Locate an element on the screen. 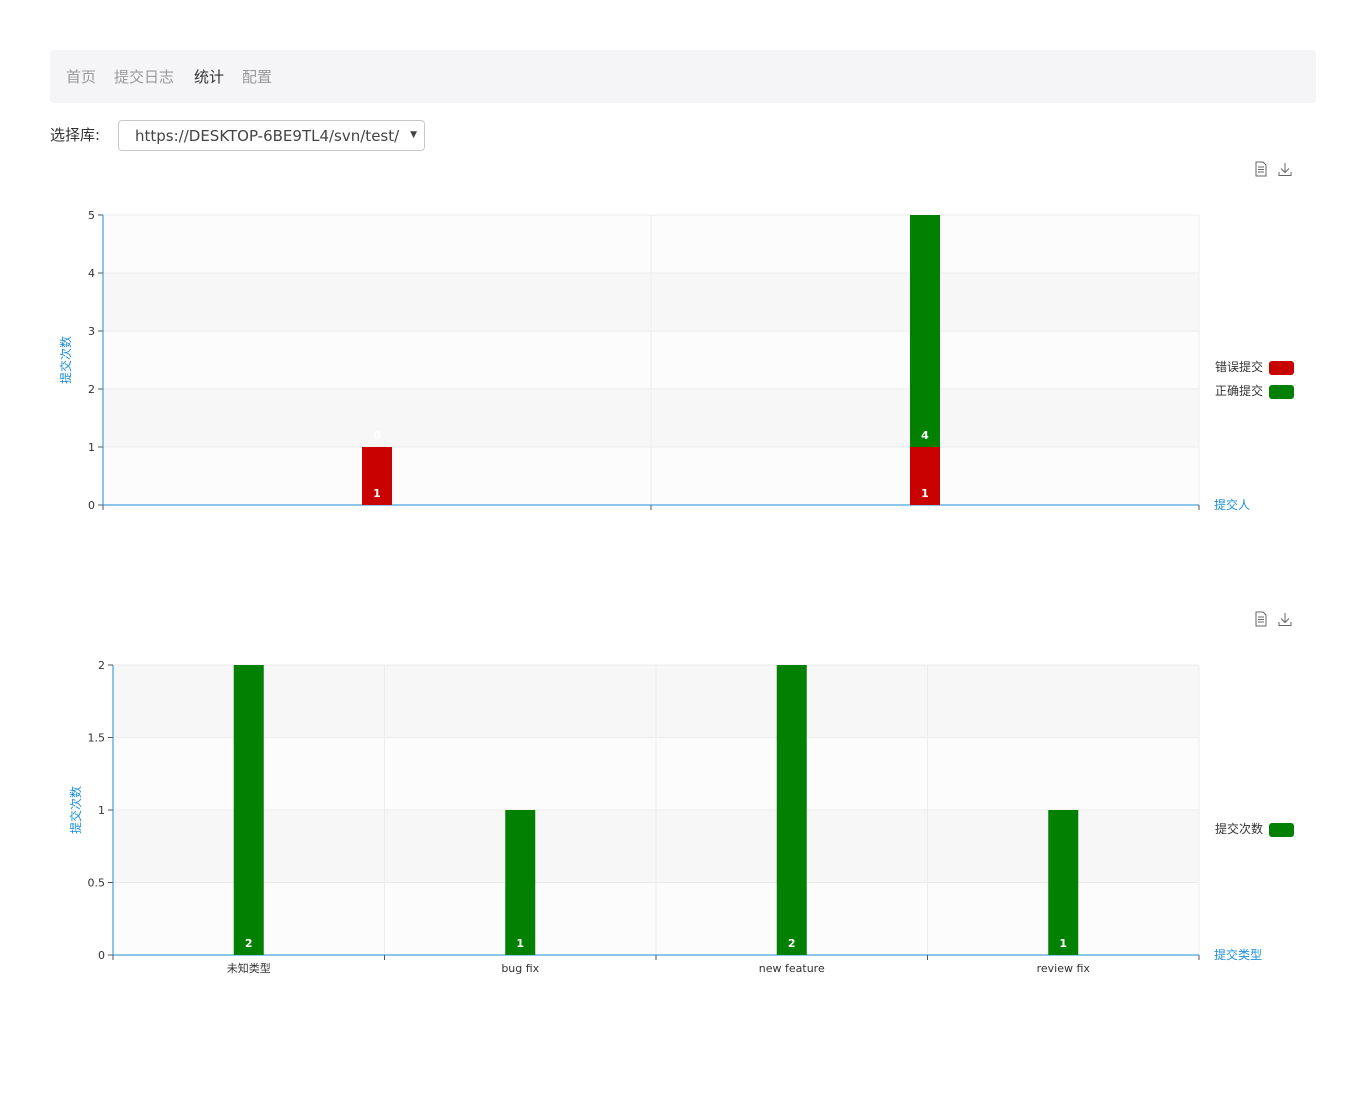  y-tick-label: 1.5 is located at coordinates (97, 738).